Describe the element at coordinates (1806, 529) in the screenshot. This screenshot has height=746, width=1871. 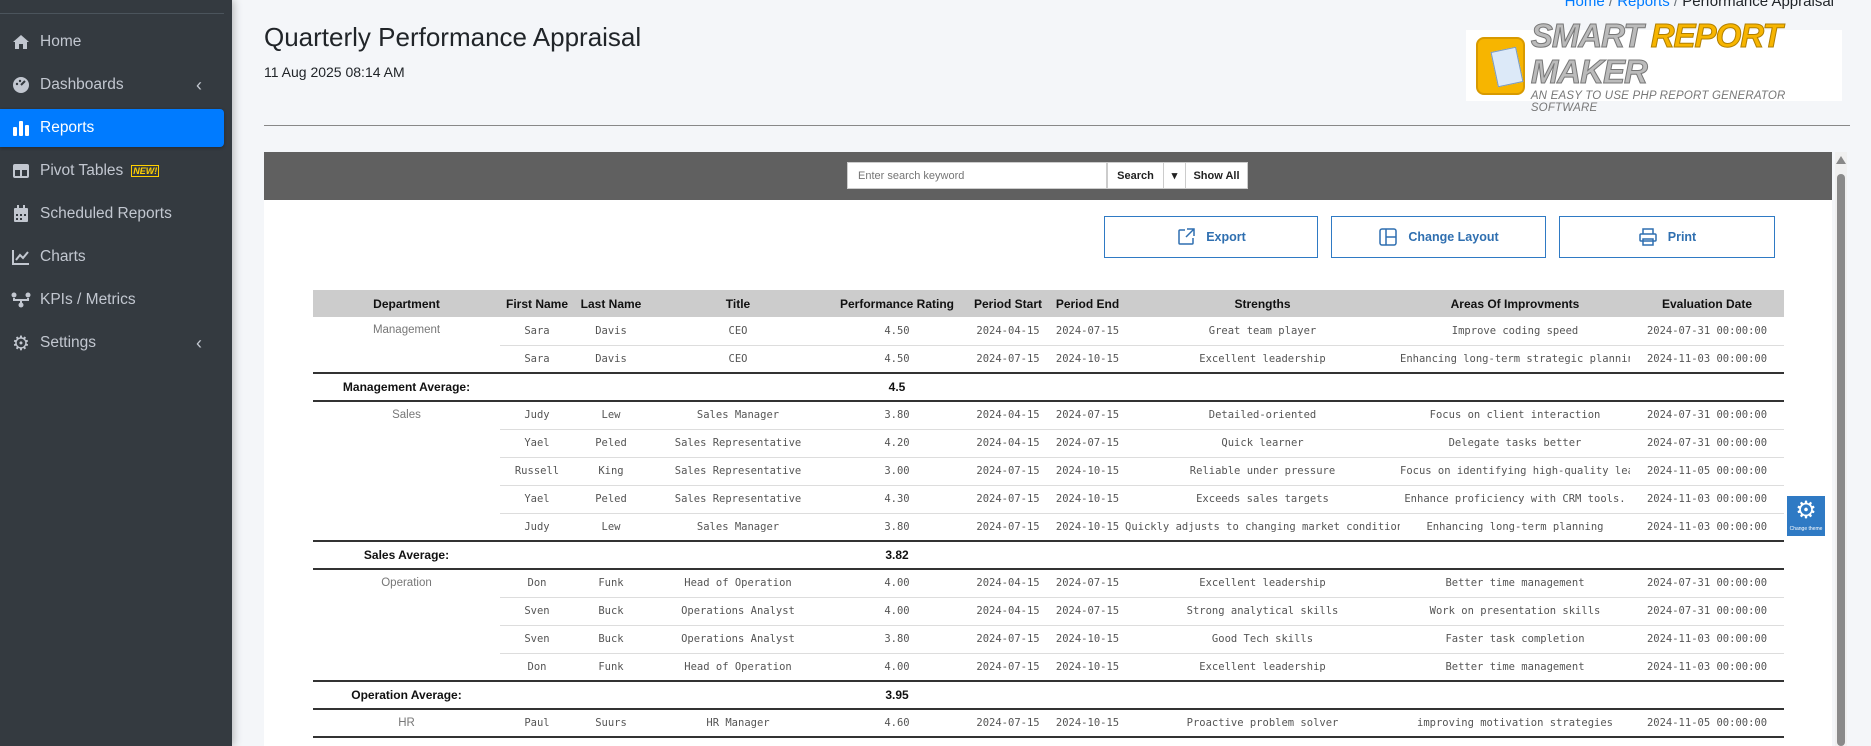
I see `change-theme-label: Change theme` at that location.